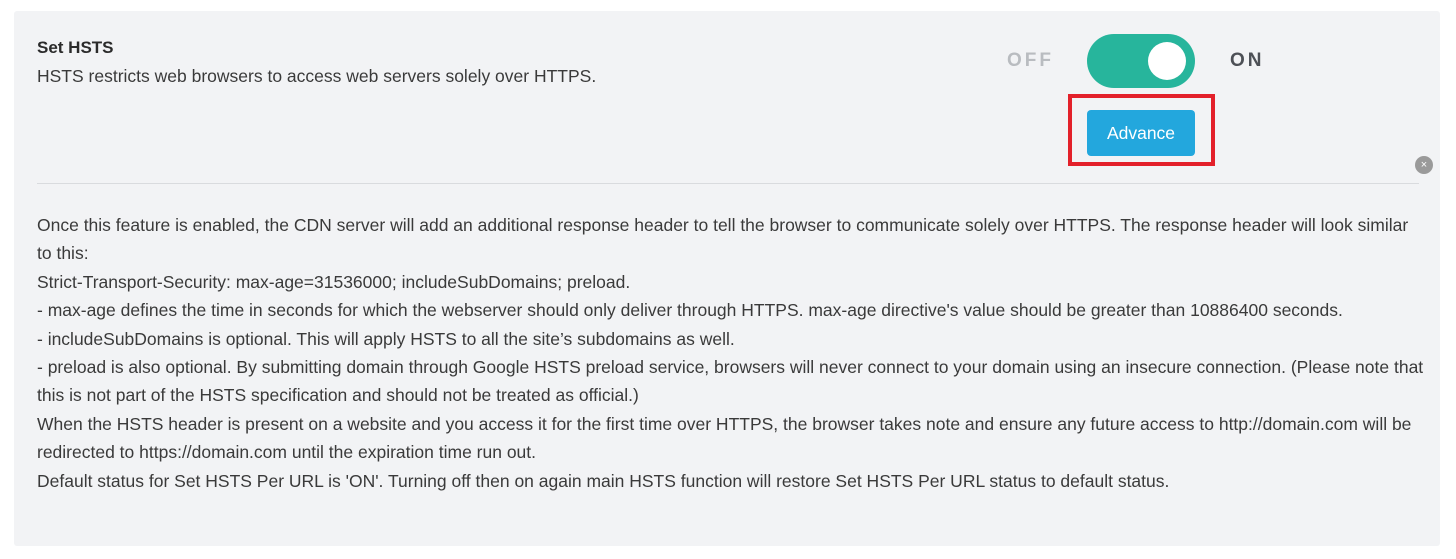 This screenshot has height=559, width=1456. Describe the element at coordinates (1141, 133) in the screenshot. I see `advance-button: Advance` at that location.